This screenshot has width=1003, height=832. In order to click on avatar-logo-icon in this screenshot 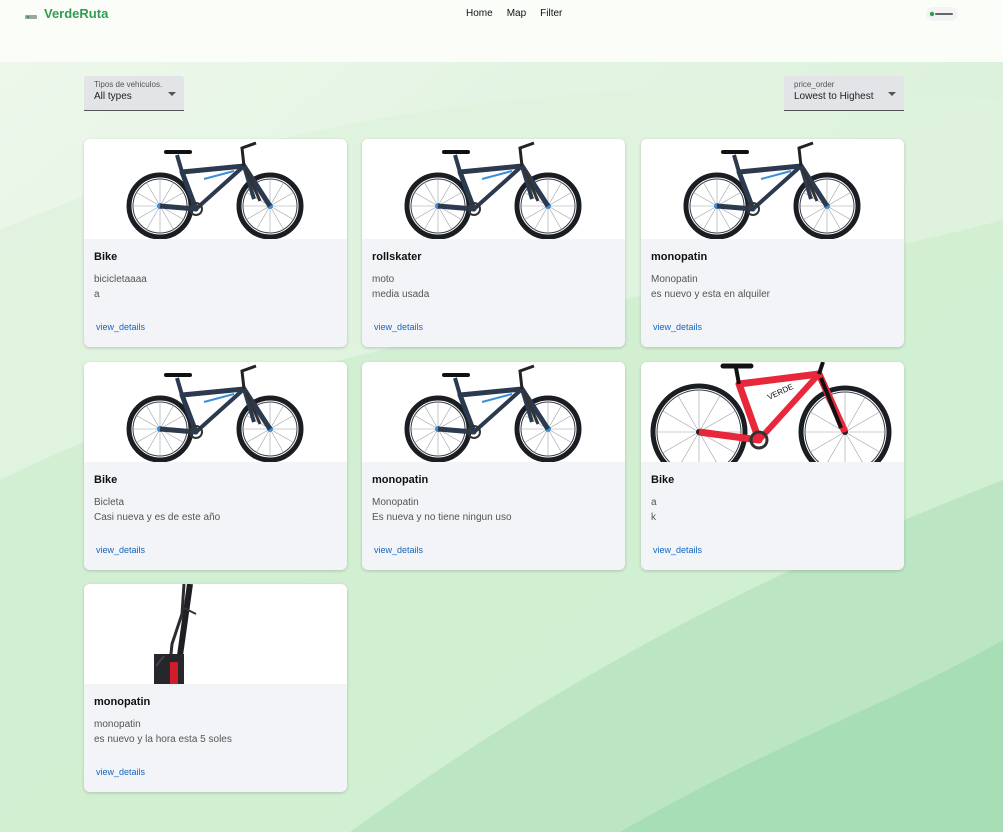, I will do `click(941, 14)`.